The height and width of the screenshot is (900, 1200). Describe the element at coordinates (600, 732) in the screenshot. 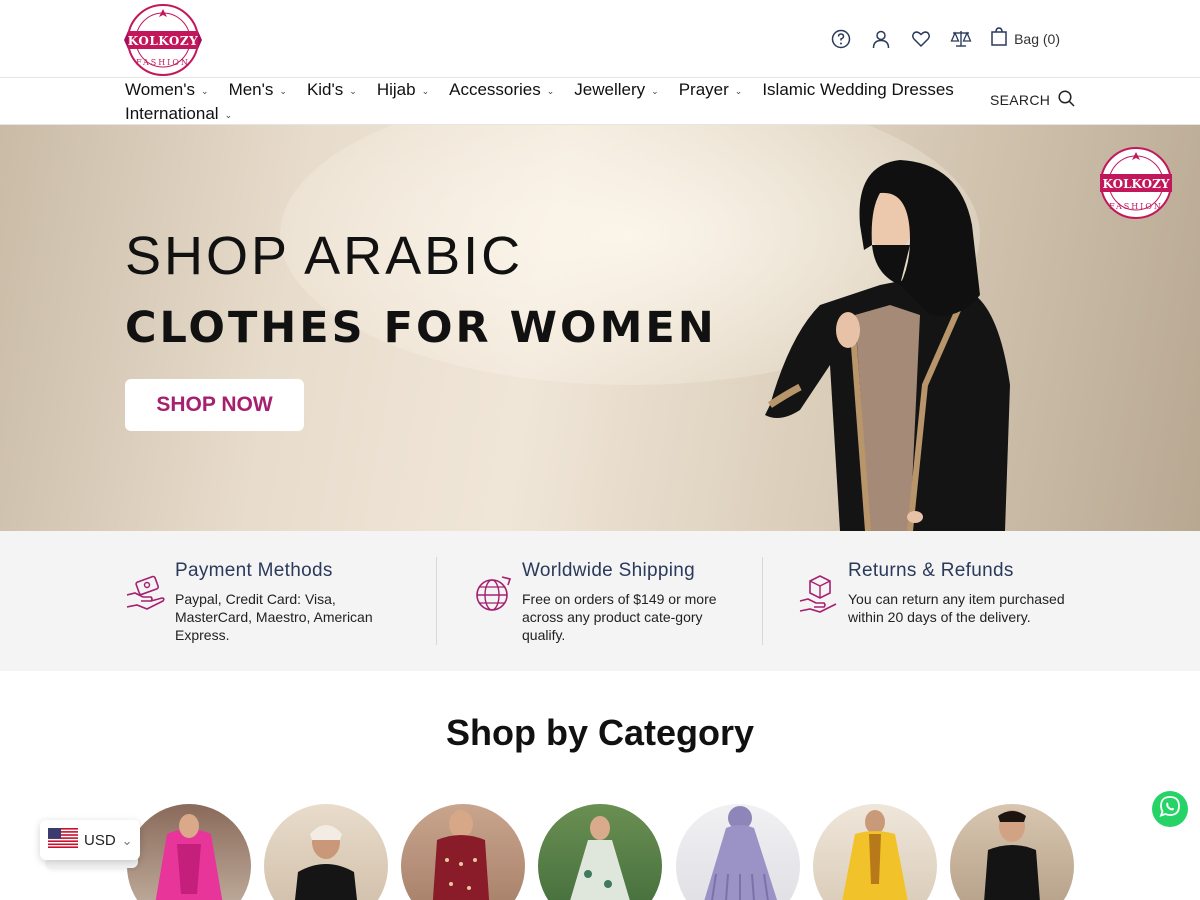

I see `section-title: Shop by Category` at that location.